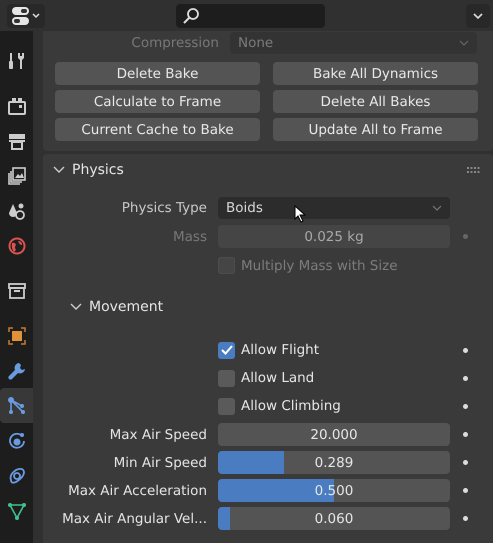 The height and width of the screenshot is (543, 493). Describe the element at coordinates (16, 510) in the screenshot. I see `mesh-triangle-icon` at that location.